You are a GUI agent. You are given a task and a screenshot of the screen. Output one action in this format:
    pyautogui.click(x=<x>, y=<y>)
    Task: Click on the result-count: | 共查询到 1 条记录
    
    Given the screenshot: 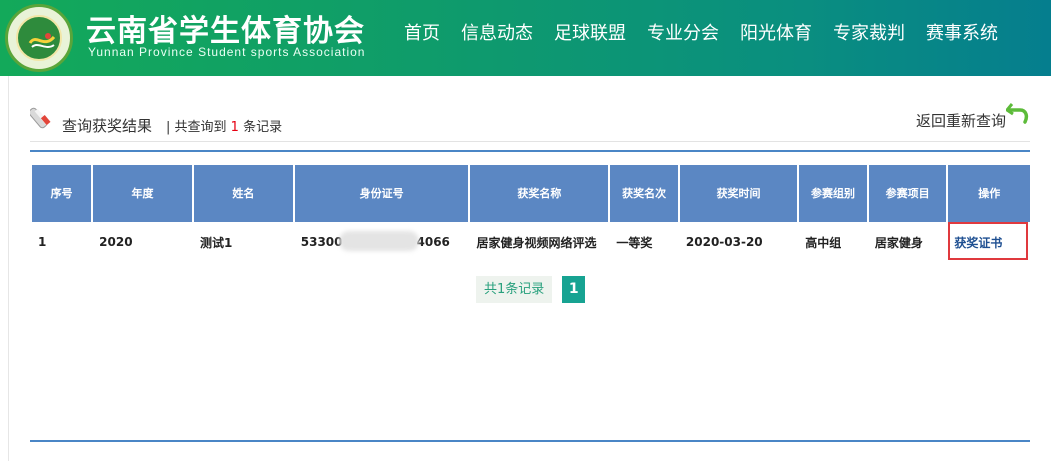 What is the action you would take?
    pyautogui.click(x=224, y=125)
    